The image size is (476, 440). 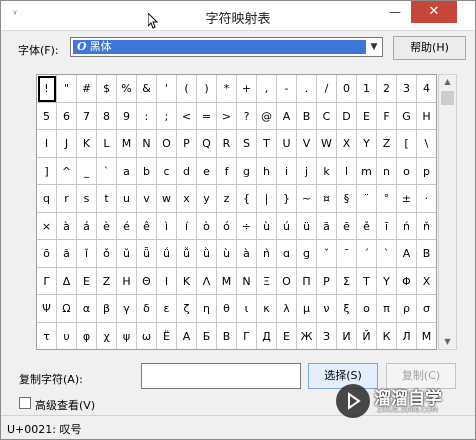 I want to click on char-cell: π, so click(x=387, y=309).